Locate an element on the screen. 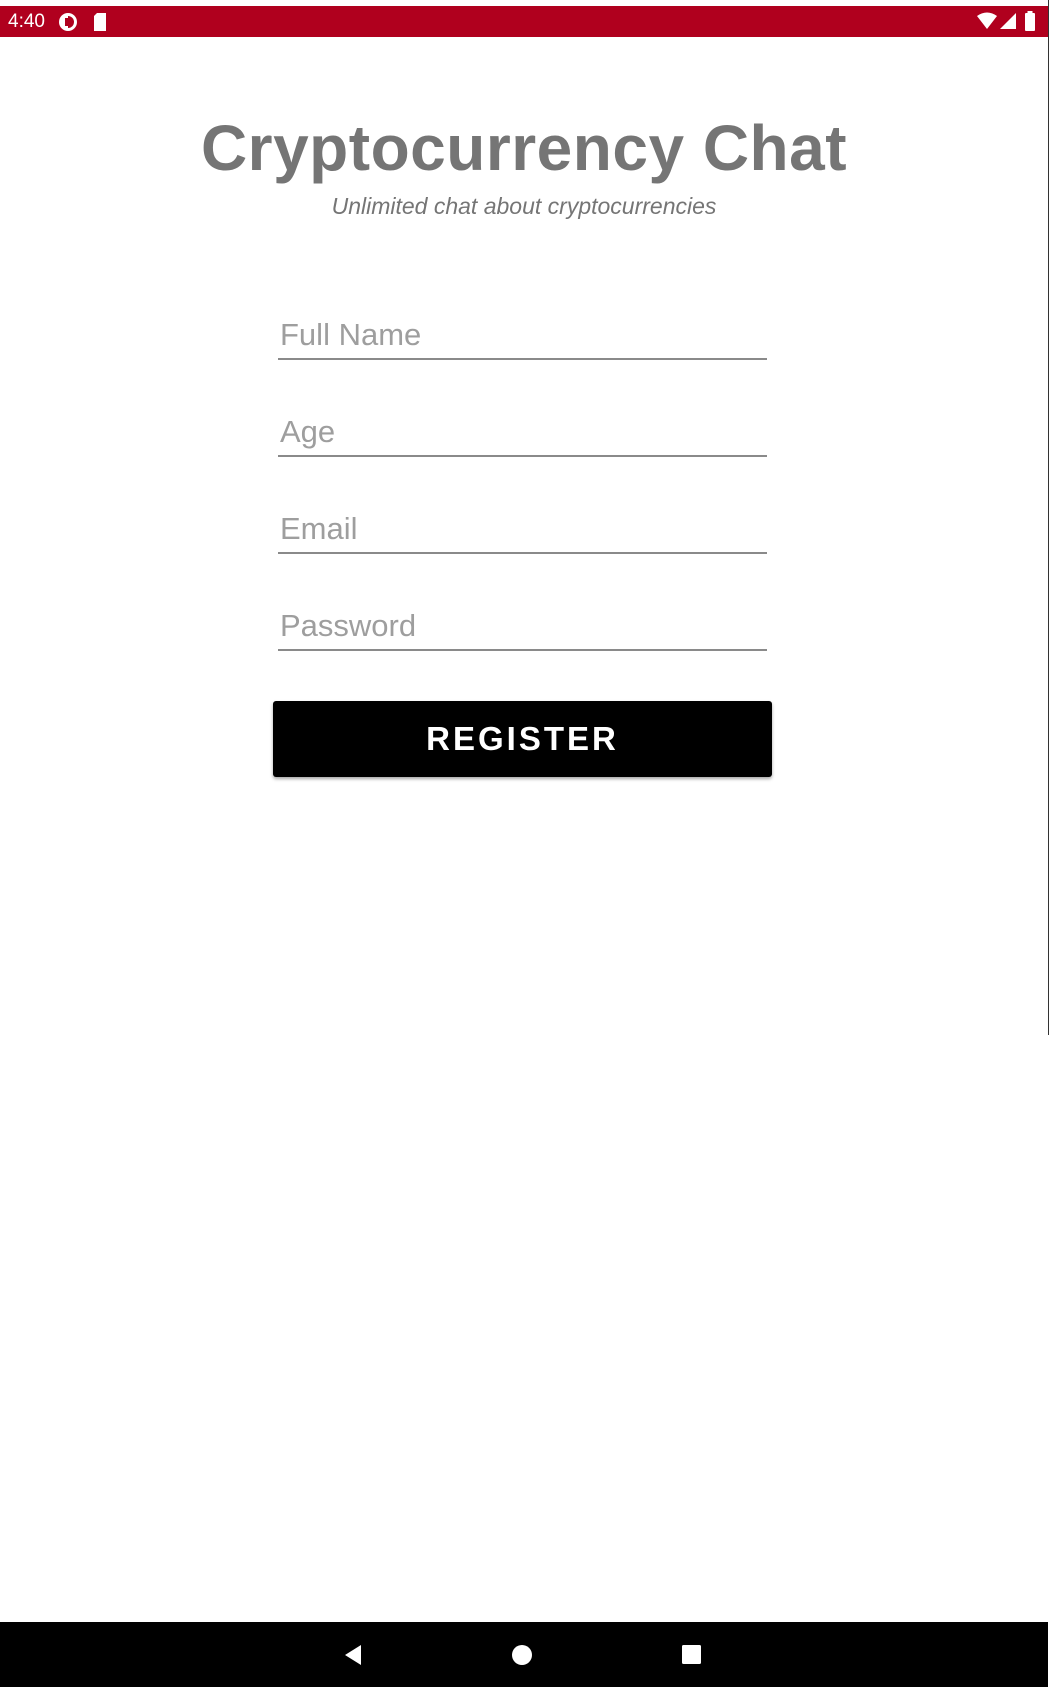  full-name-field is located at coordinates (522, 338).